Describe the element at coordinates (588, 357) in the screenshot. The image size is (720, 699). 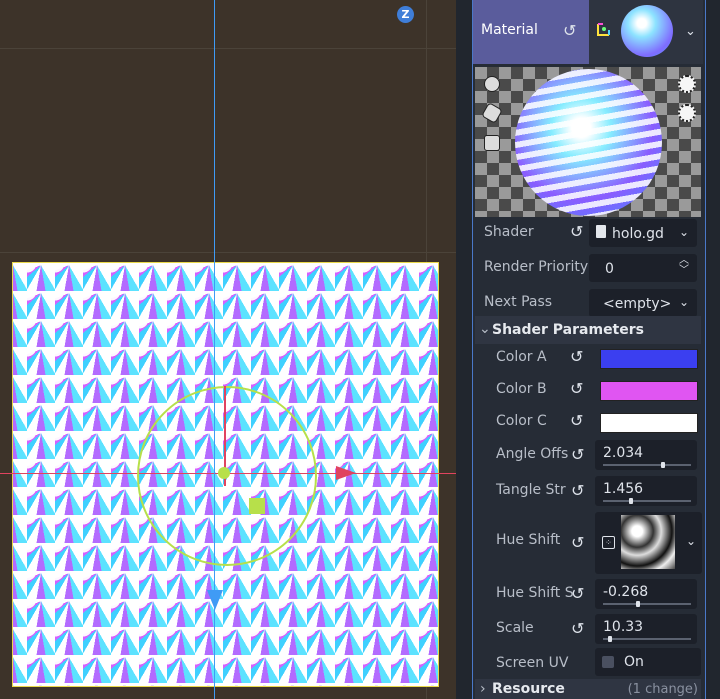
I see `param-color-a-row: Color A ↺` at that location.